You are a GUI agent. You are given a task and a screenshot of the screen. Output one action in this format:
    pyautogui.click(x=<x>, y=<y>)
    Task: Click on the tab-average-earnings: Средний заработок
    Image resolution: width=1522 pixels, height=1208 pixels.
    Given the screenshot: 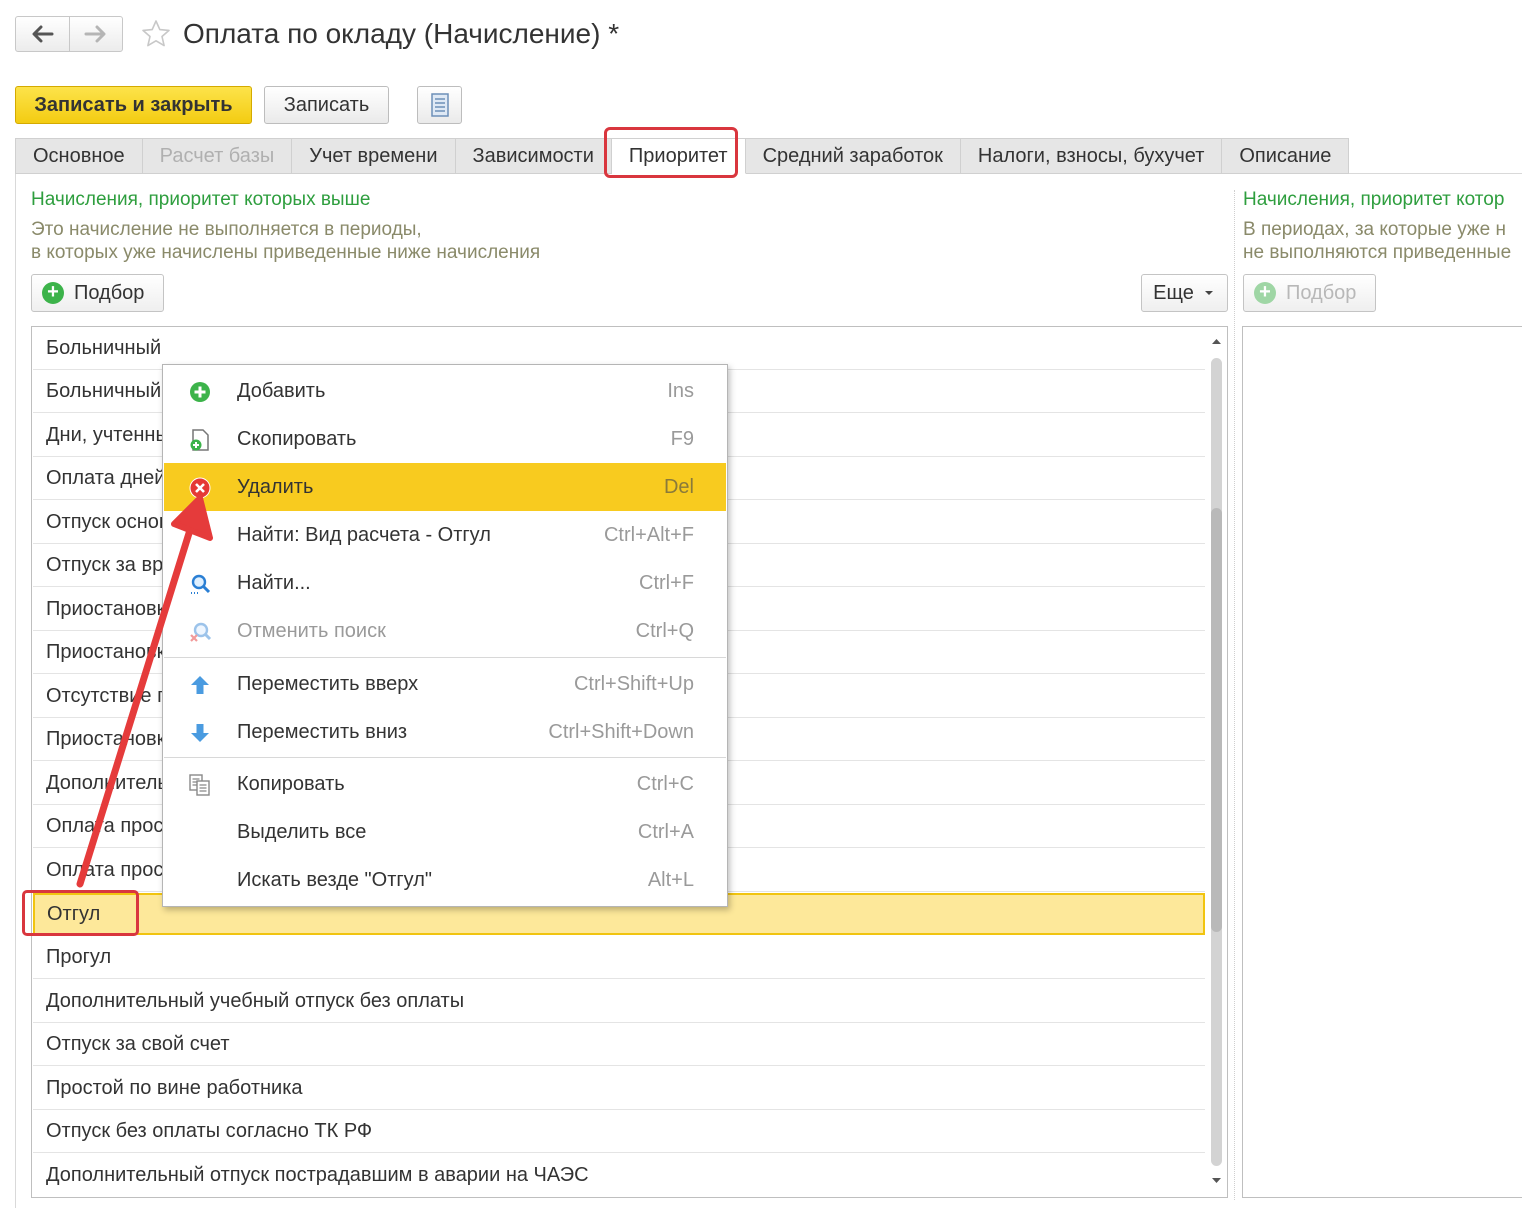 What is the action you would take?
    pyautogui.click(x=853, y=156)
    